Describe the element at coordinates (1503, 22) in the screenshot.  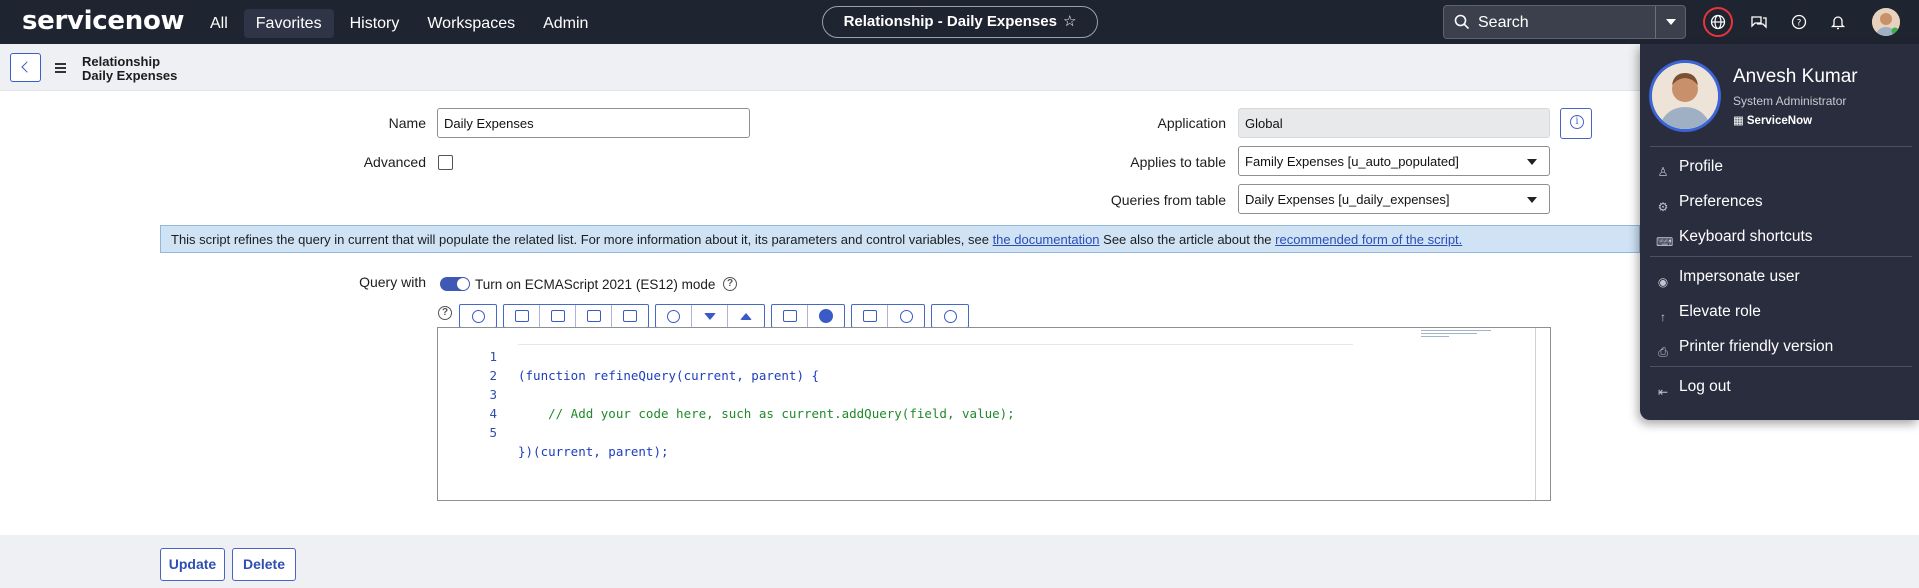
I see `search-placeholder: Search` at that location.